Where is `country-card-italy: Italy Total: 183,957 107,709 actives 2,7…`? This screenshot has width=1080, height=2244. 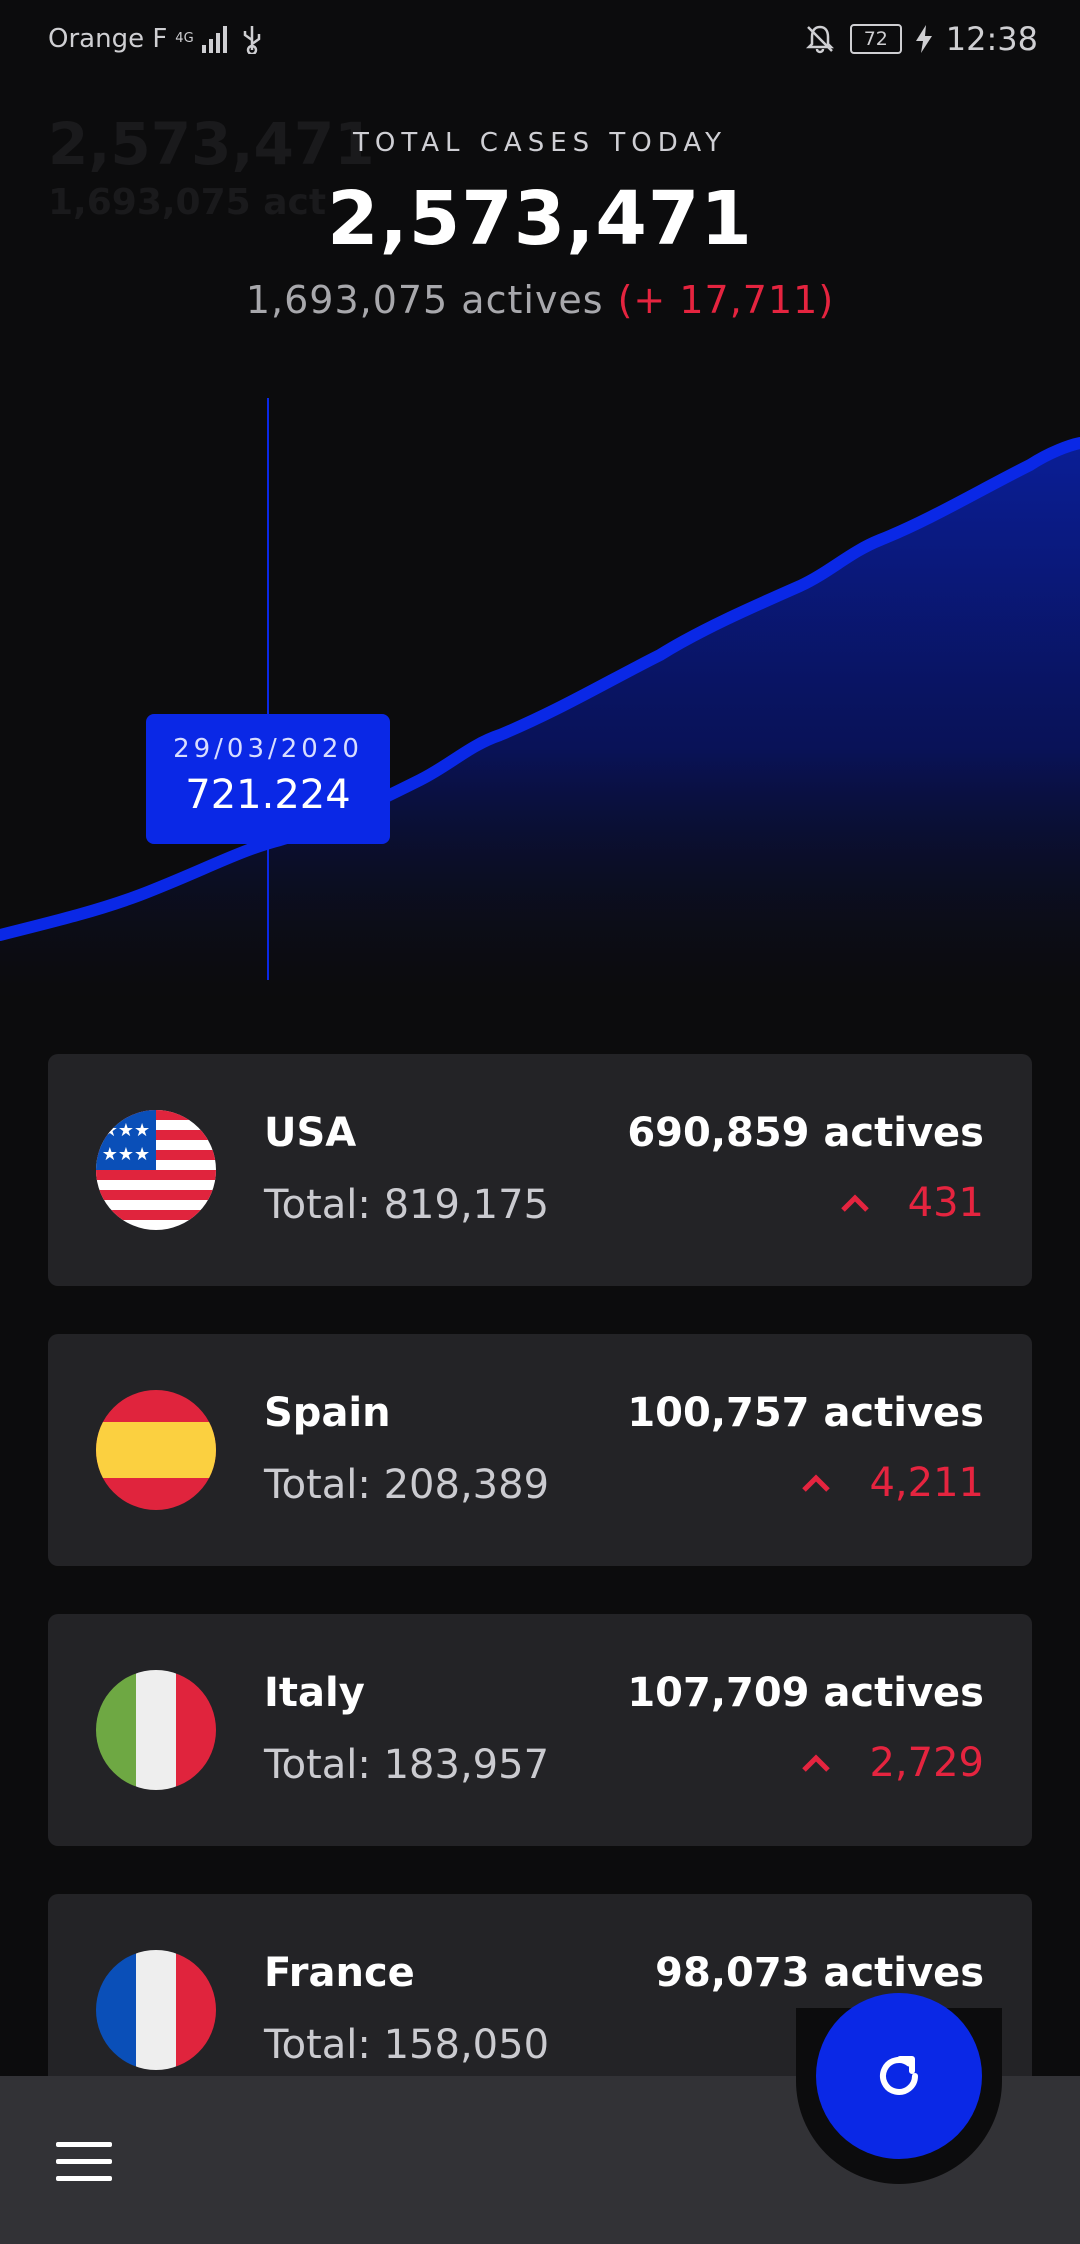
country-card-italy: Italy Total: 183,957 107,709 actives 2,7… is located at coordinates (540, 1730).